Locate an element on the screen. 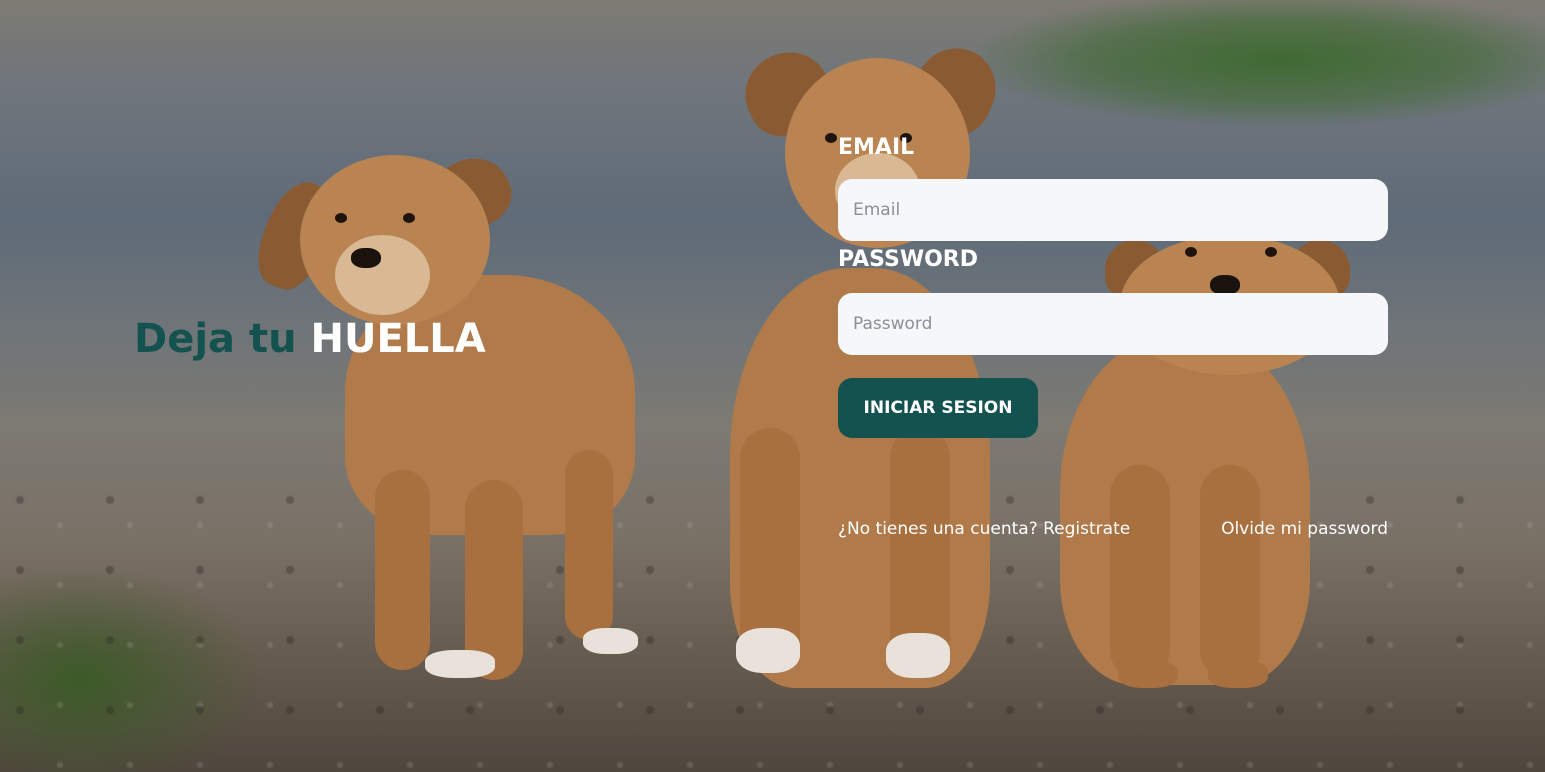 The width and height of the screenshot is (1545, 772). tagline-huella: HUELLA is located at coordinates (398, 339).